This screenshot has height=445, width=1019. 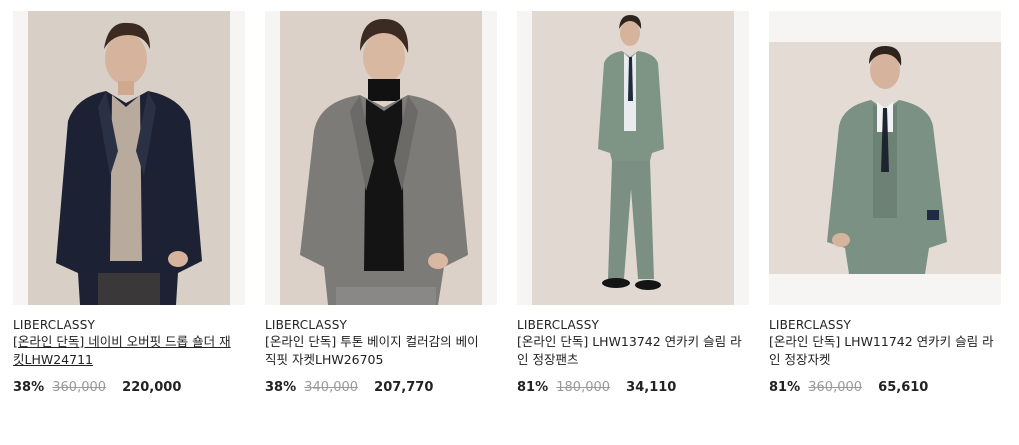 I want to click on model-navy-jacket-illustration, so click(x=129, y=158).